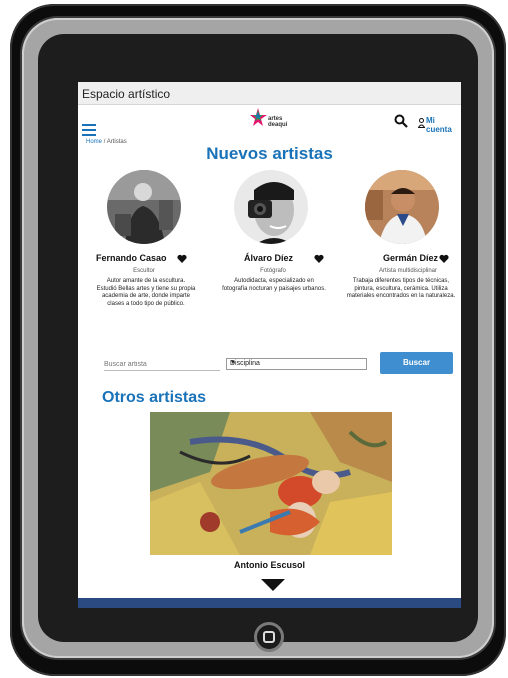 This screenshot has height=678, width=508. I want to click on artist-name: Fernando Casao, so click(131, 258).